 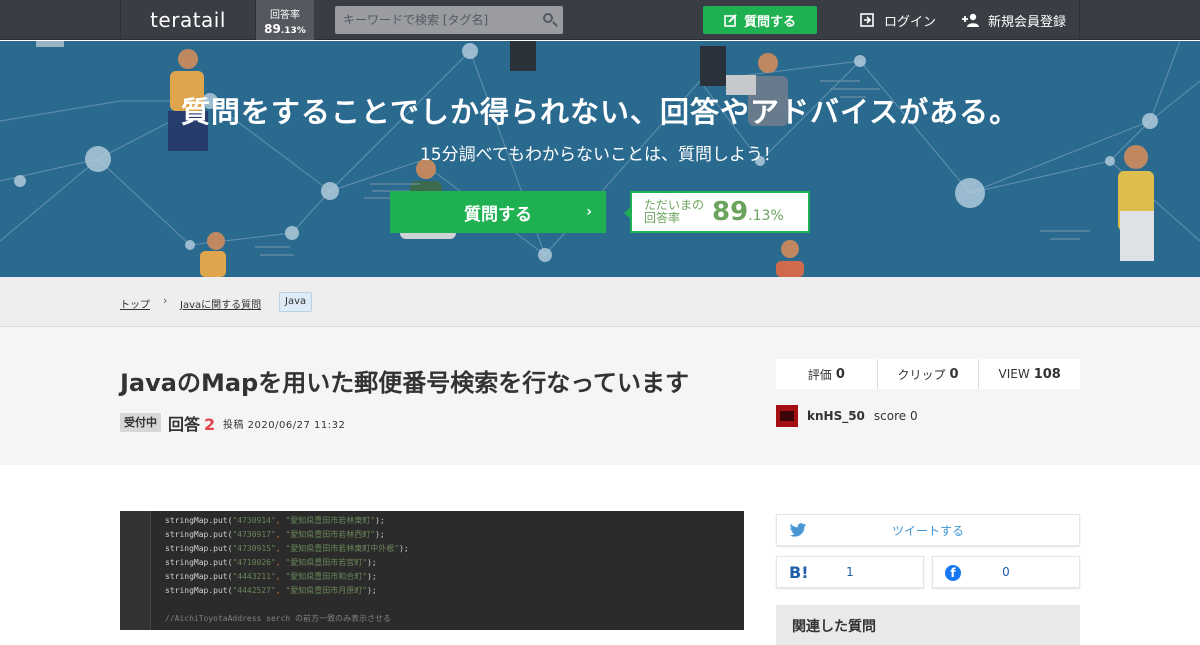 I want to click on facebook-count: 0, so click(x=1006, y=572).